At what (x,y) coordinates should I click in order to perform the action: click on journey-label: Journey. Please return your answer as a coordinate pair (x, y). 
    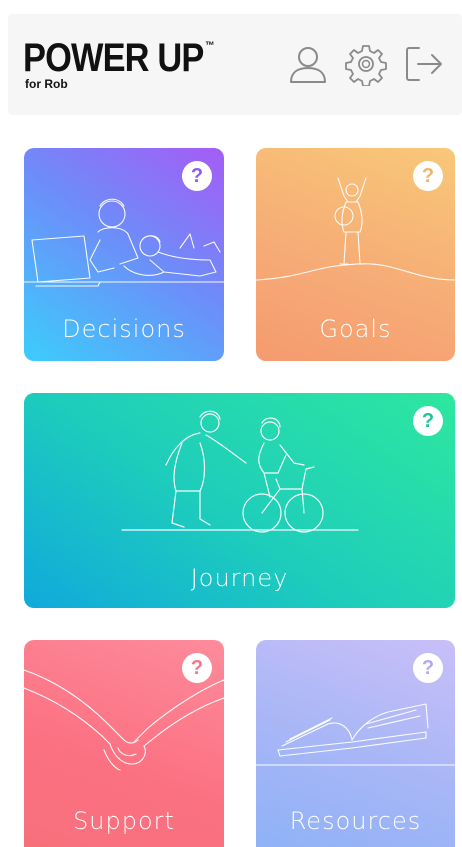
    Looking at the image, I should click on (239, 578).